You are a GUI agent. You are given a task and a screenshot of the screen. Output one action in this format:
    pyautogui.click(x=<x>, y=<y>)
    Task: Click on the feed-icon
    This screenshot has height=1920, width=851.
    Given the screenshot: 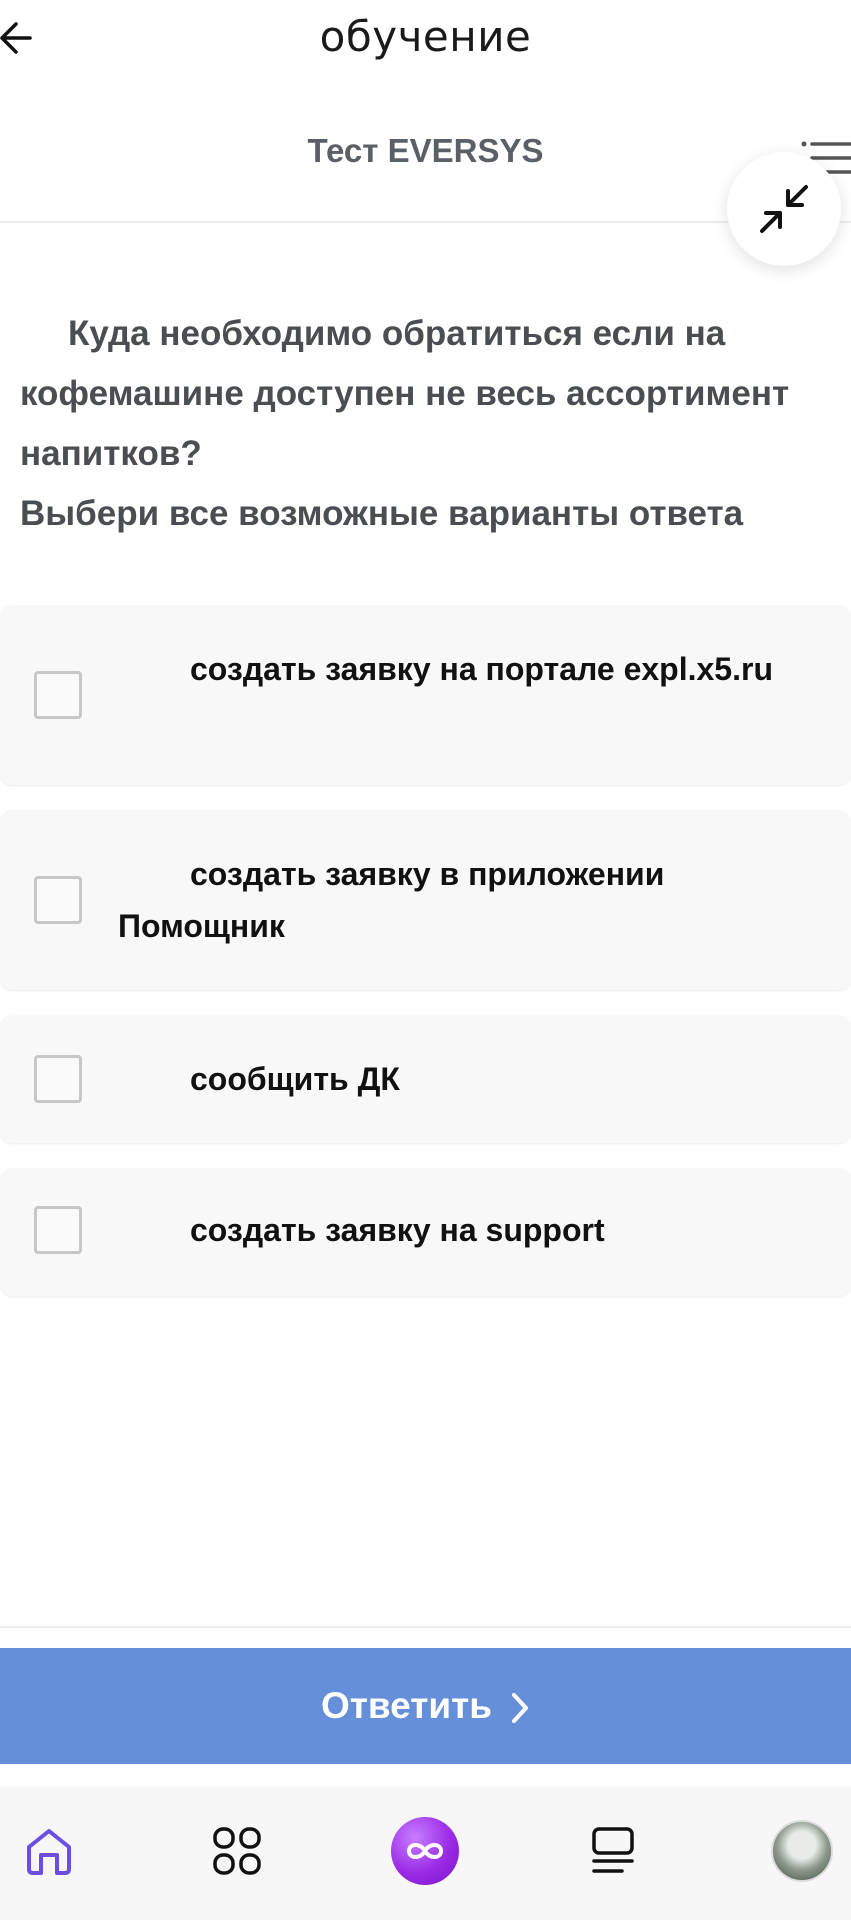 What is the action you would take?
    pyautogui.click(x=613, y=1850)
    